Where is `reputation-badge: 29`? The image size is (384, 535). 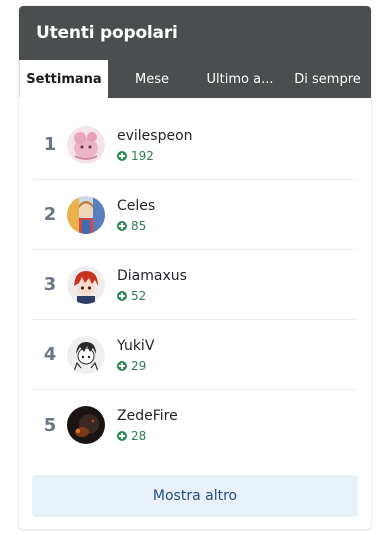
reputation-badge: 29 is located at coordinates (135, 366).